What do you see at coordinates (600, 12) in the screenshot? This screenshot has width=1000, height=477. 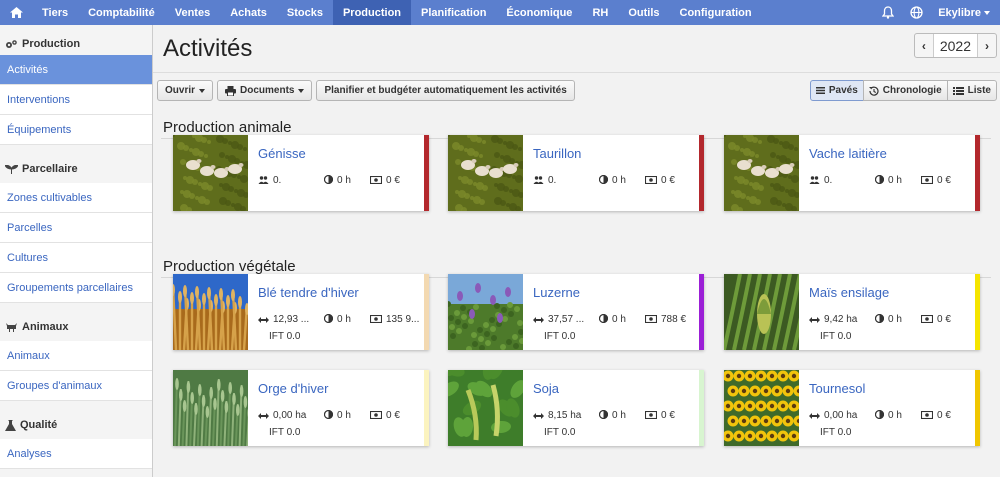 I see `nav-item-rh: RH` at bounding box center [600, 12].